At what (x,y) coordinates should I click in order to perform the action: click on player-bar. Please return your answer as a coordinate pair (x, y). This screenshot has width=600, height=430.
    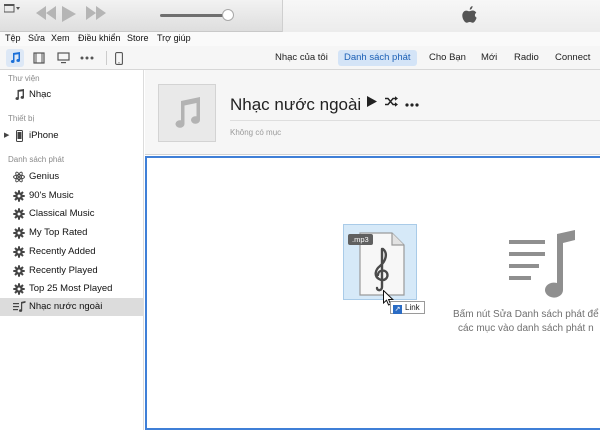
    Looking at the image, I should click on (300, 16).